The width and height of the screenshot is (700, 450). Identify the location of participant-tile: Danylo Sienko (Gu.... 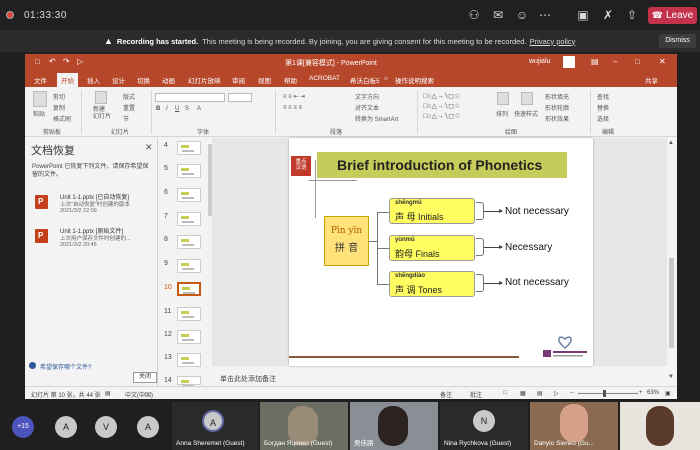
(574, 426).